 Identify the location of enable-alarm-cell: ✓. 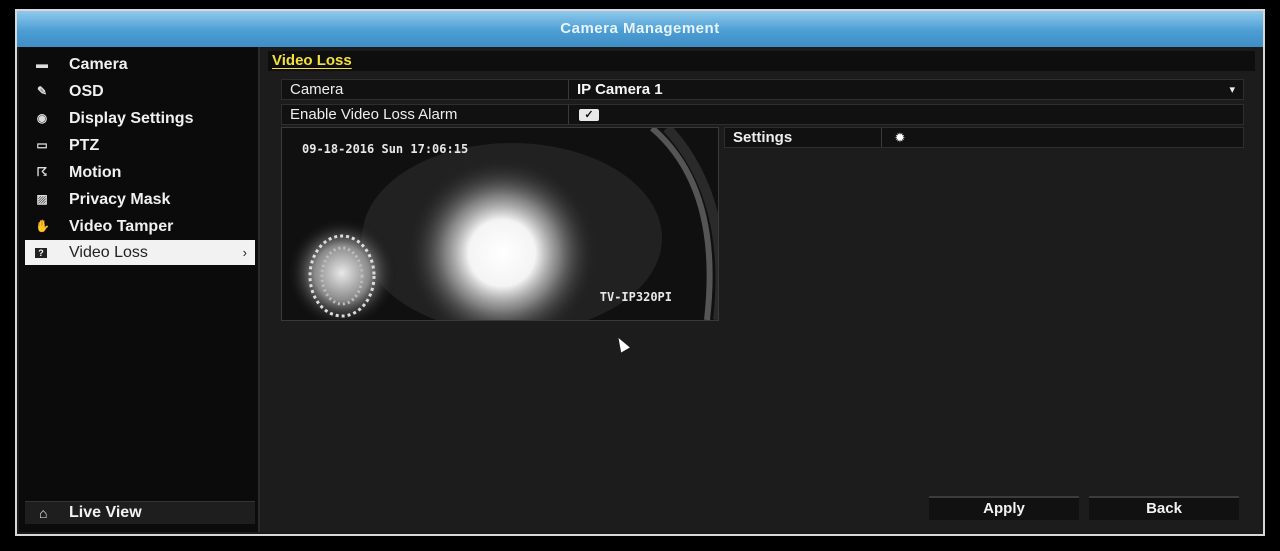
(905, 114).